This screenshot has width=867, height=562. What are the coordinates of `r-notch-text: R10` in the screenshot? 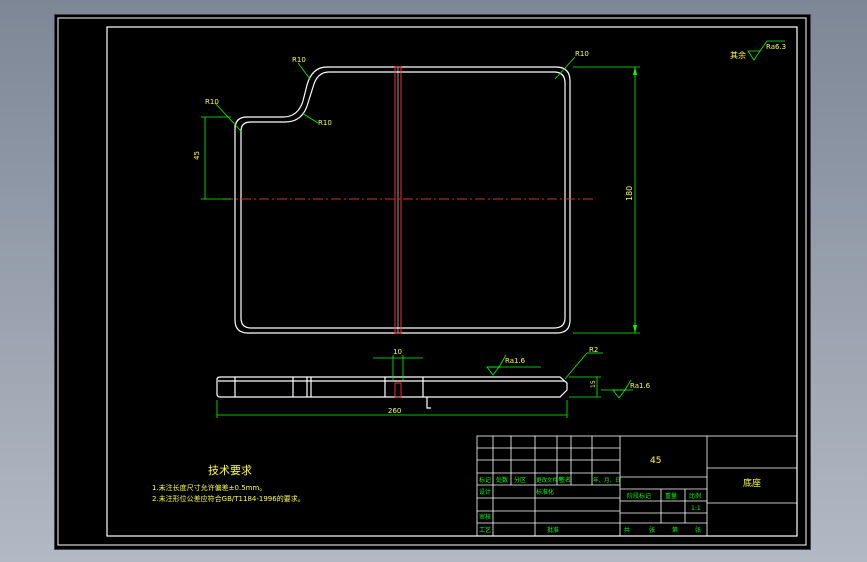 It's located at (325, 123).